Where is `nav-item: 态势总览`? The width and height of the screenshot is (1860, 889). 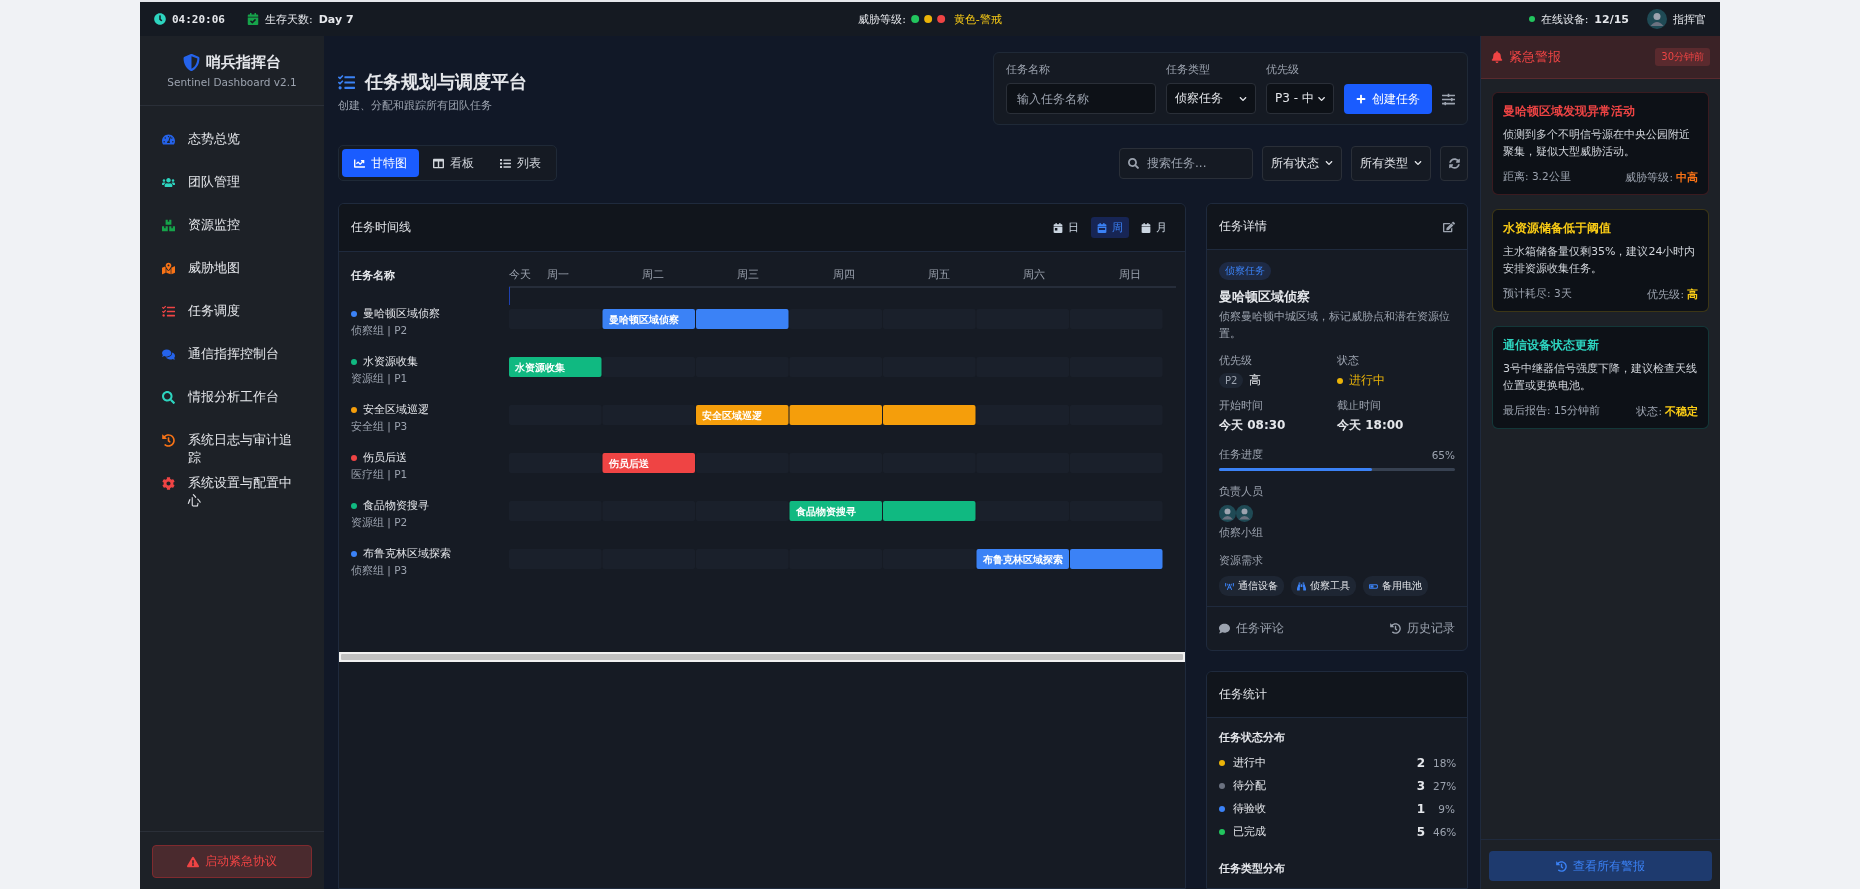 nav-item: 态势总览 is located at coordinates (232, 151).